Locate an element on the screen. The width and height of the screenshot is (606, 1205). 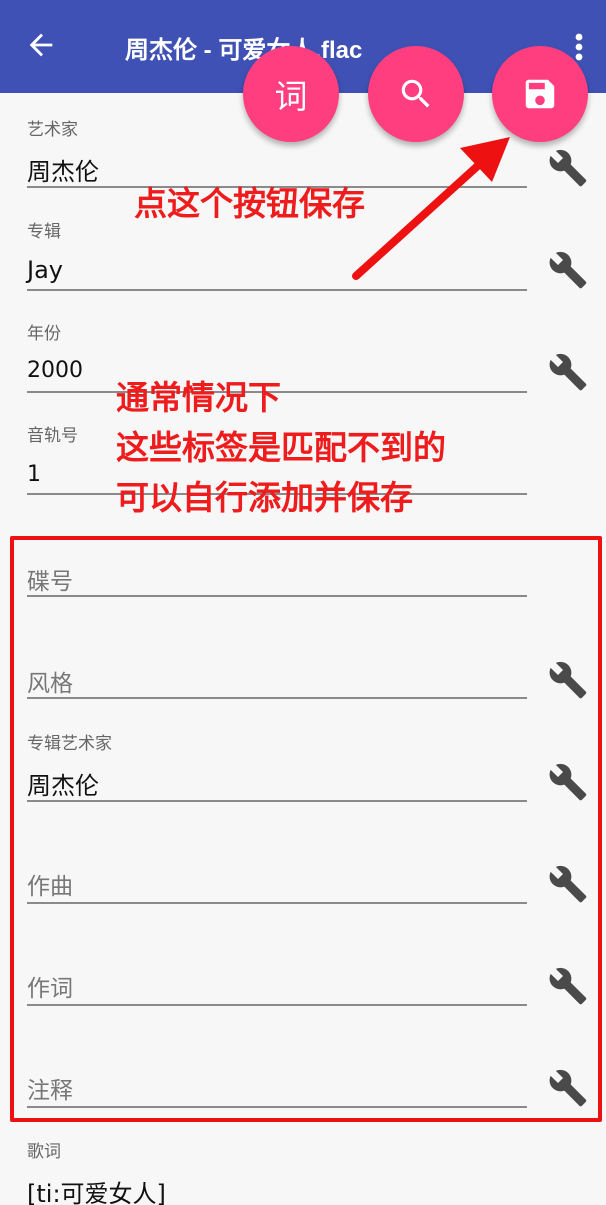
album-underline is located at coordinates (277, 290).